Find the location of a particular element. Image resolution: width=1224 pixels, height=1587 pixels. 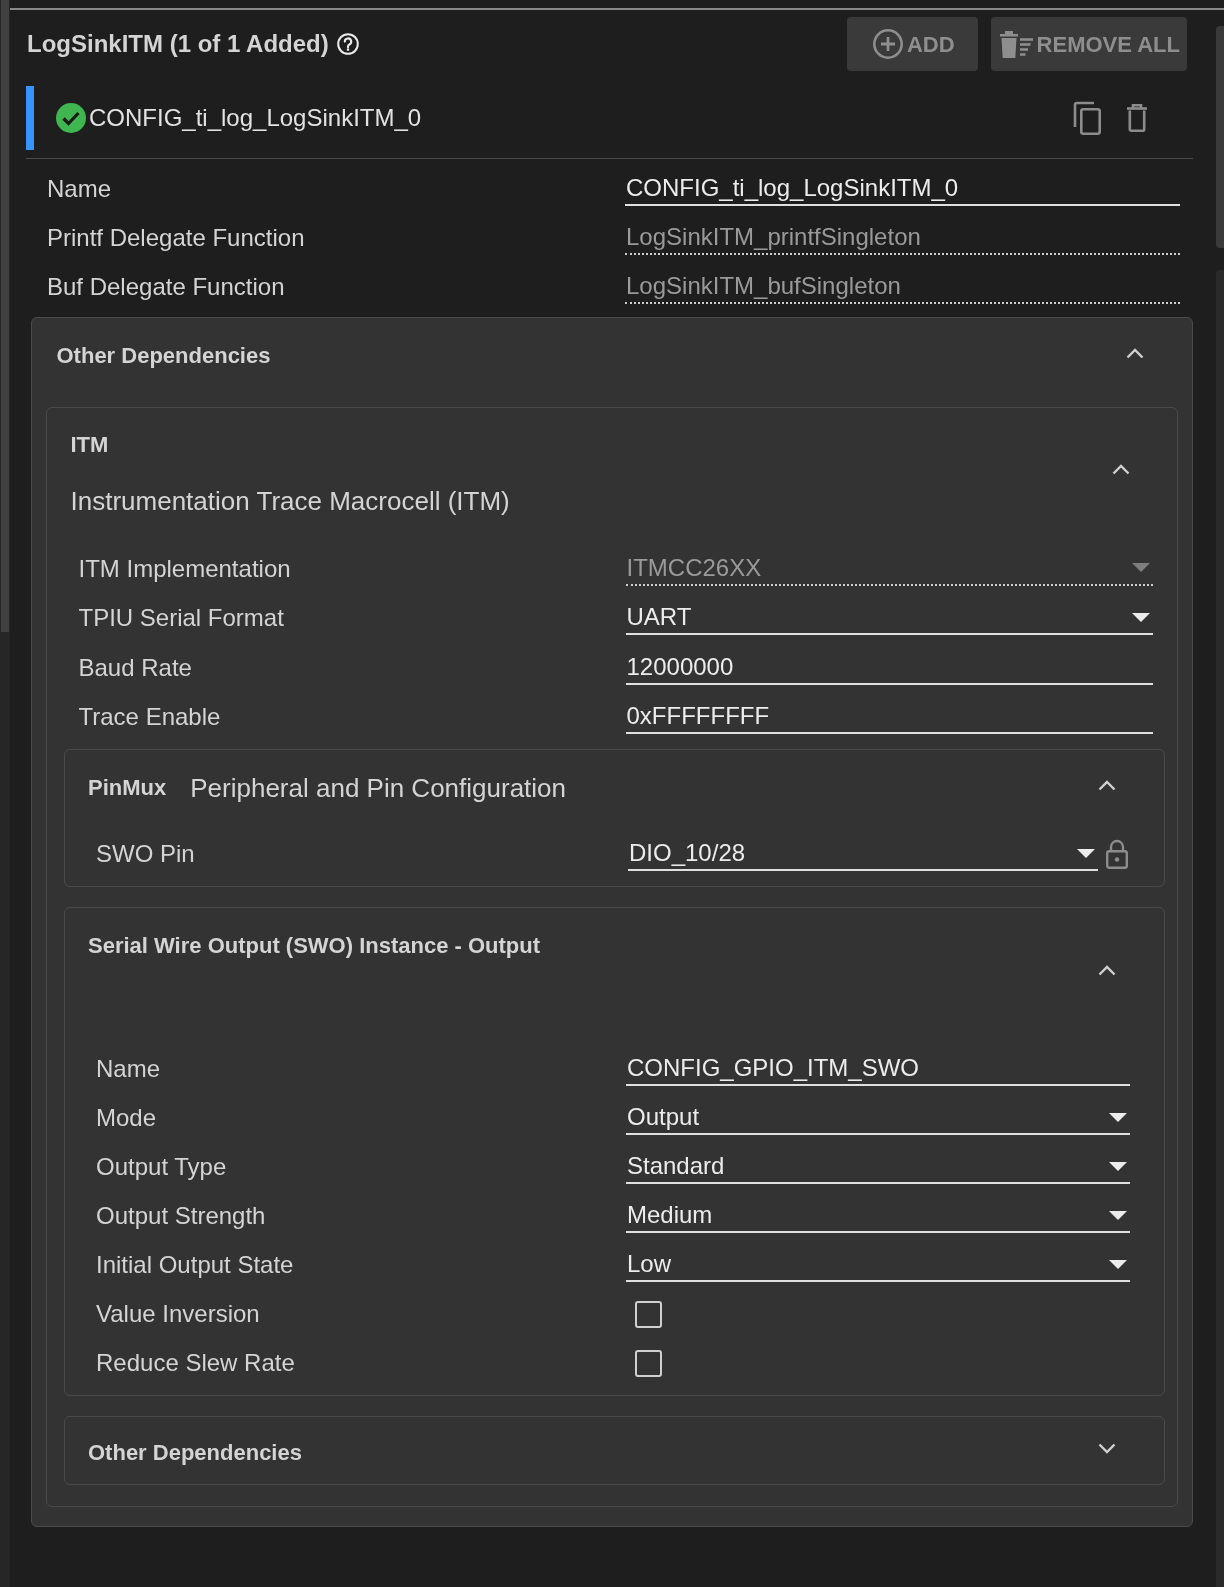

trash-icon is located at coordinates (1137, 118).